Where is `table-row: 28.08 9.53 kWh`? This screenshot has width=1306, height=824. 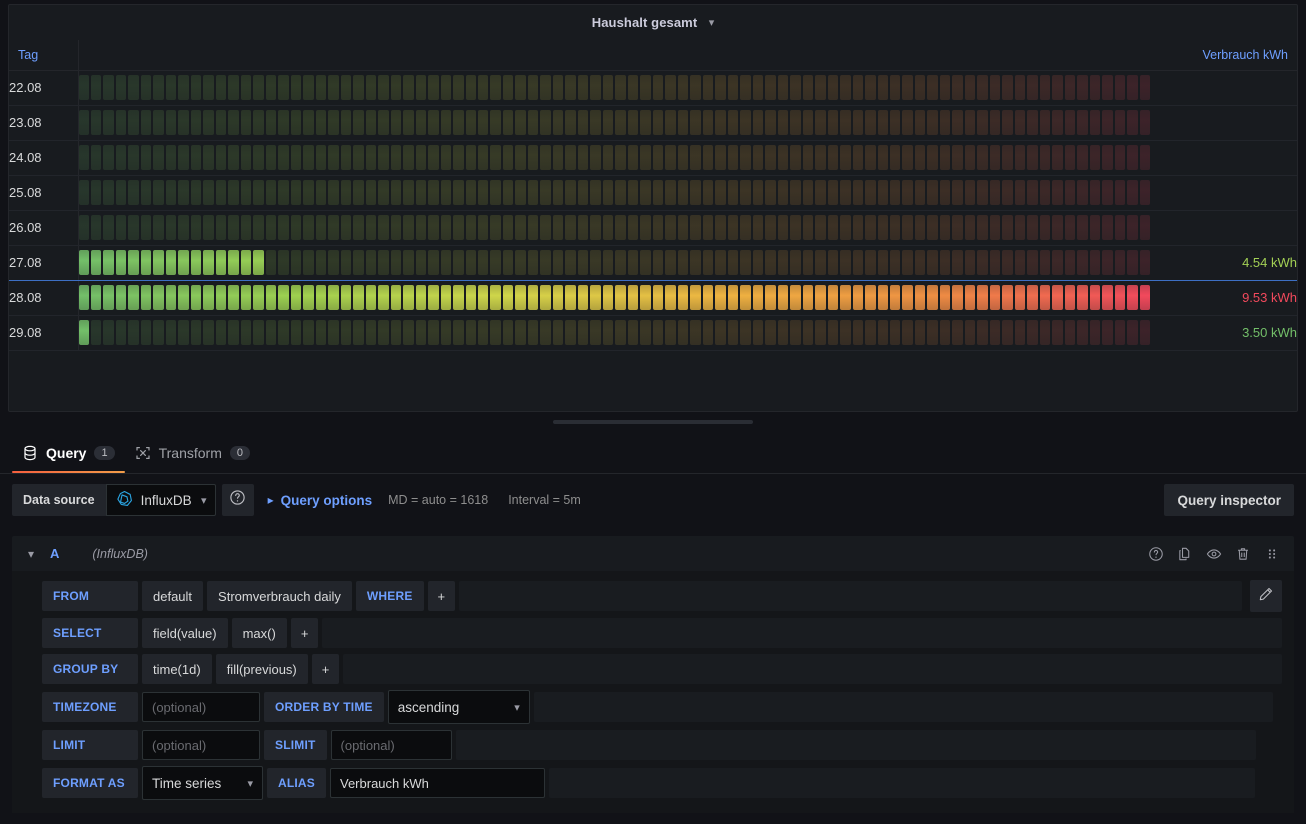 table-row: 28.08 9.53 kWh is located at coordinates (653, 298).